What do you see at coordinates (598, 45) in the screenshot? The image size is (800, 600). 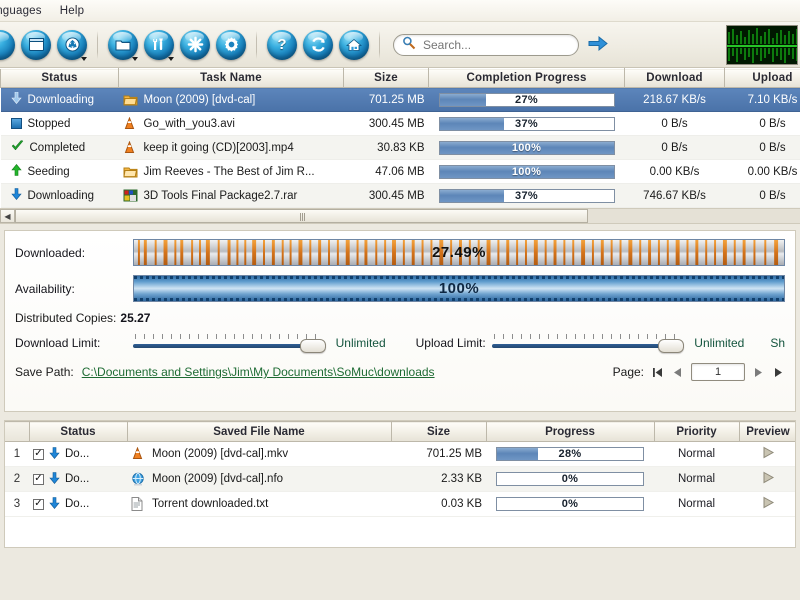 I see `search-go-icon` at bounding box center [598, 45].